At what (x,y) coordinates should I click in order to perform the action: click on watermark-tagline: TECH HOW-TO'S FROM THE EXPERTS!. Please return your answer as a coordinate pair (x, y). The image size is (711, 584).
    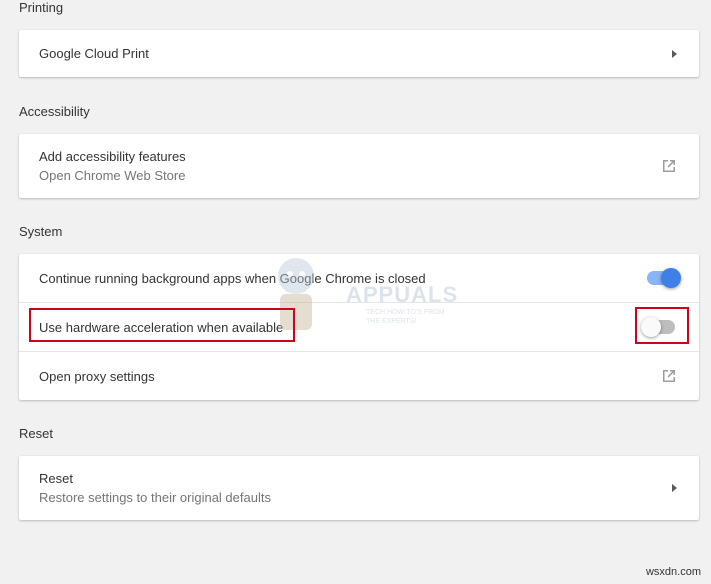
    Looking at the image, I should click on (405, 317).